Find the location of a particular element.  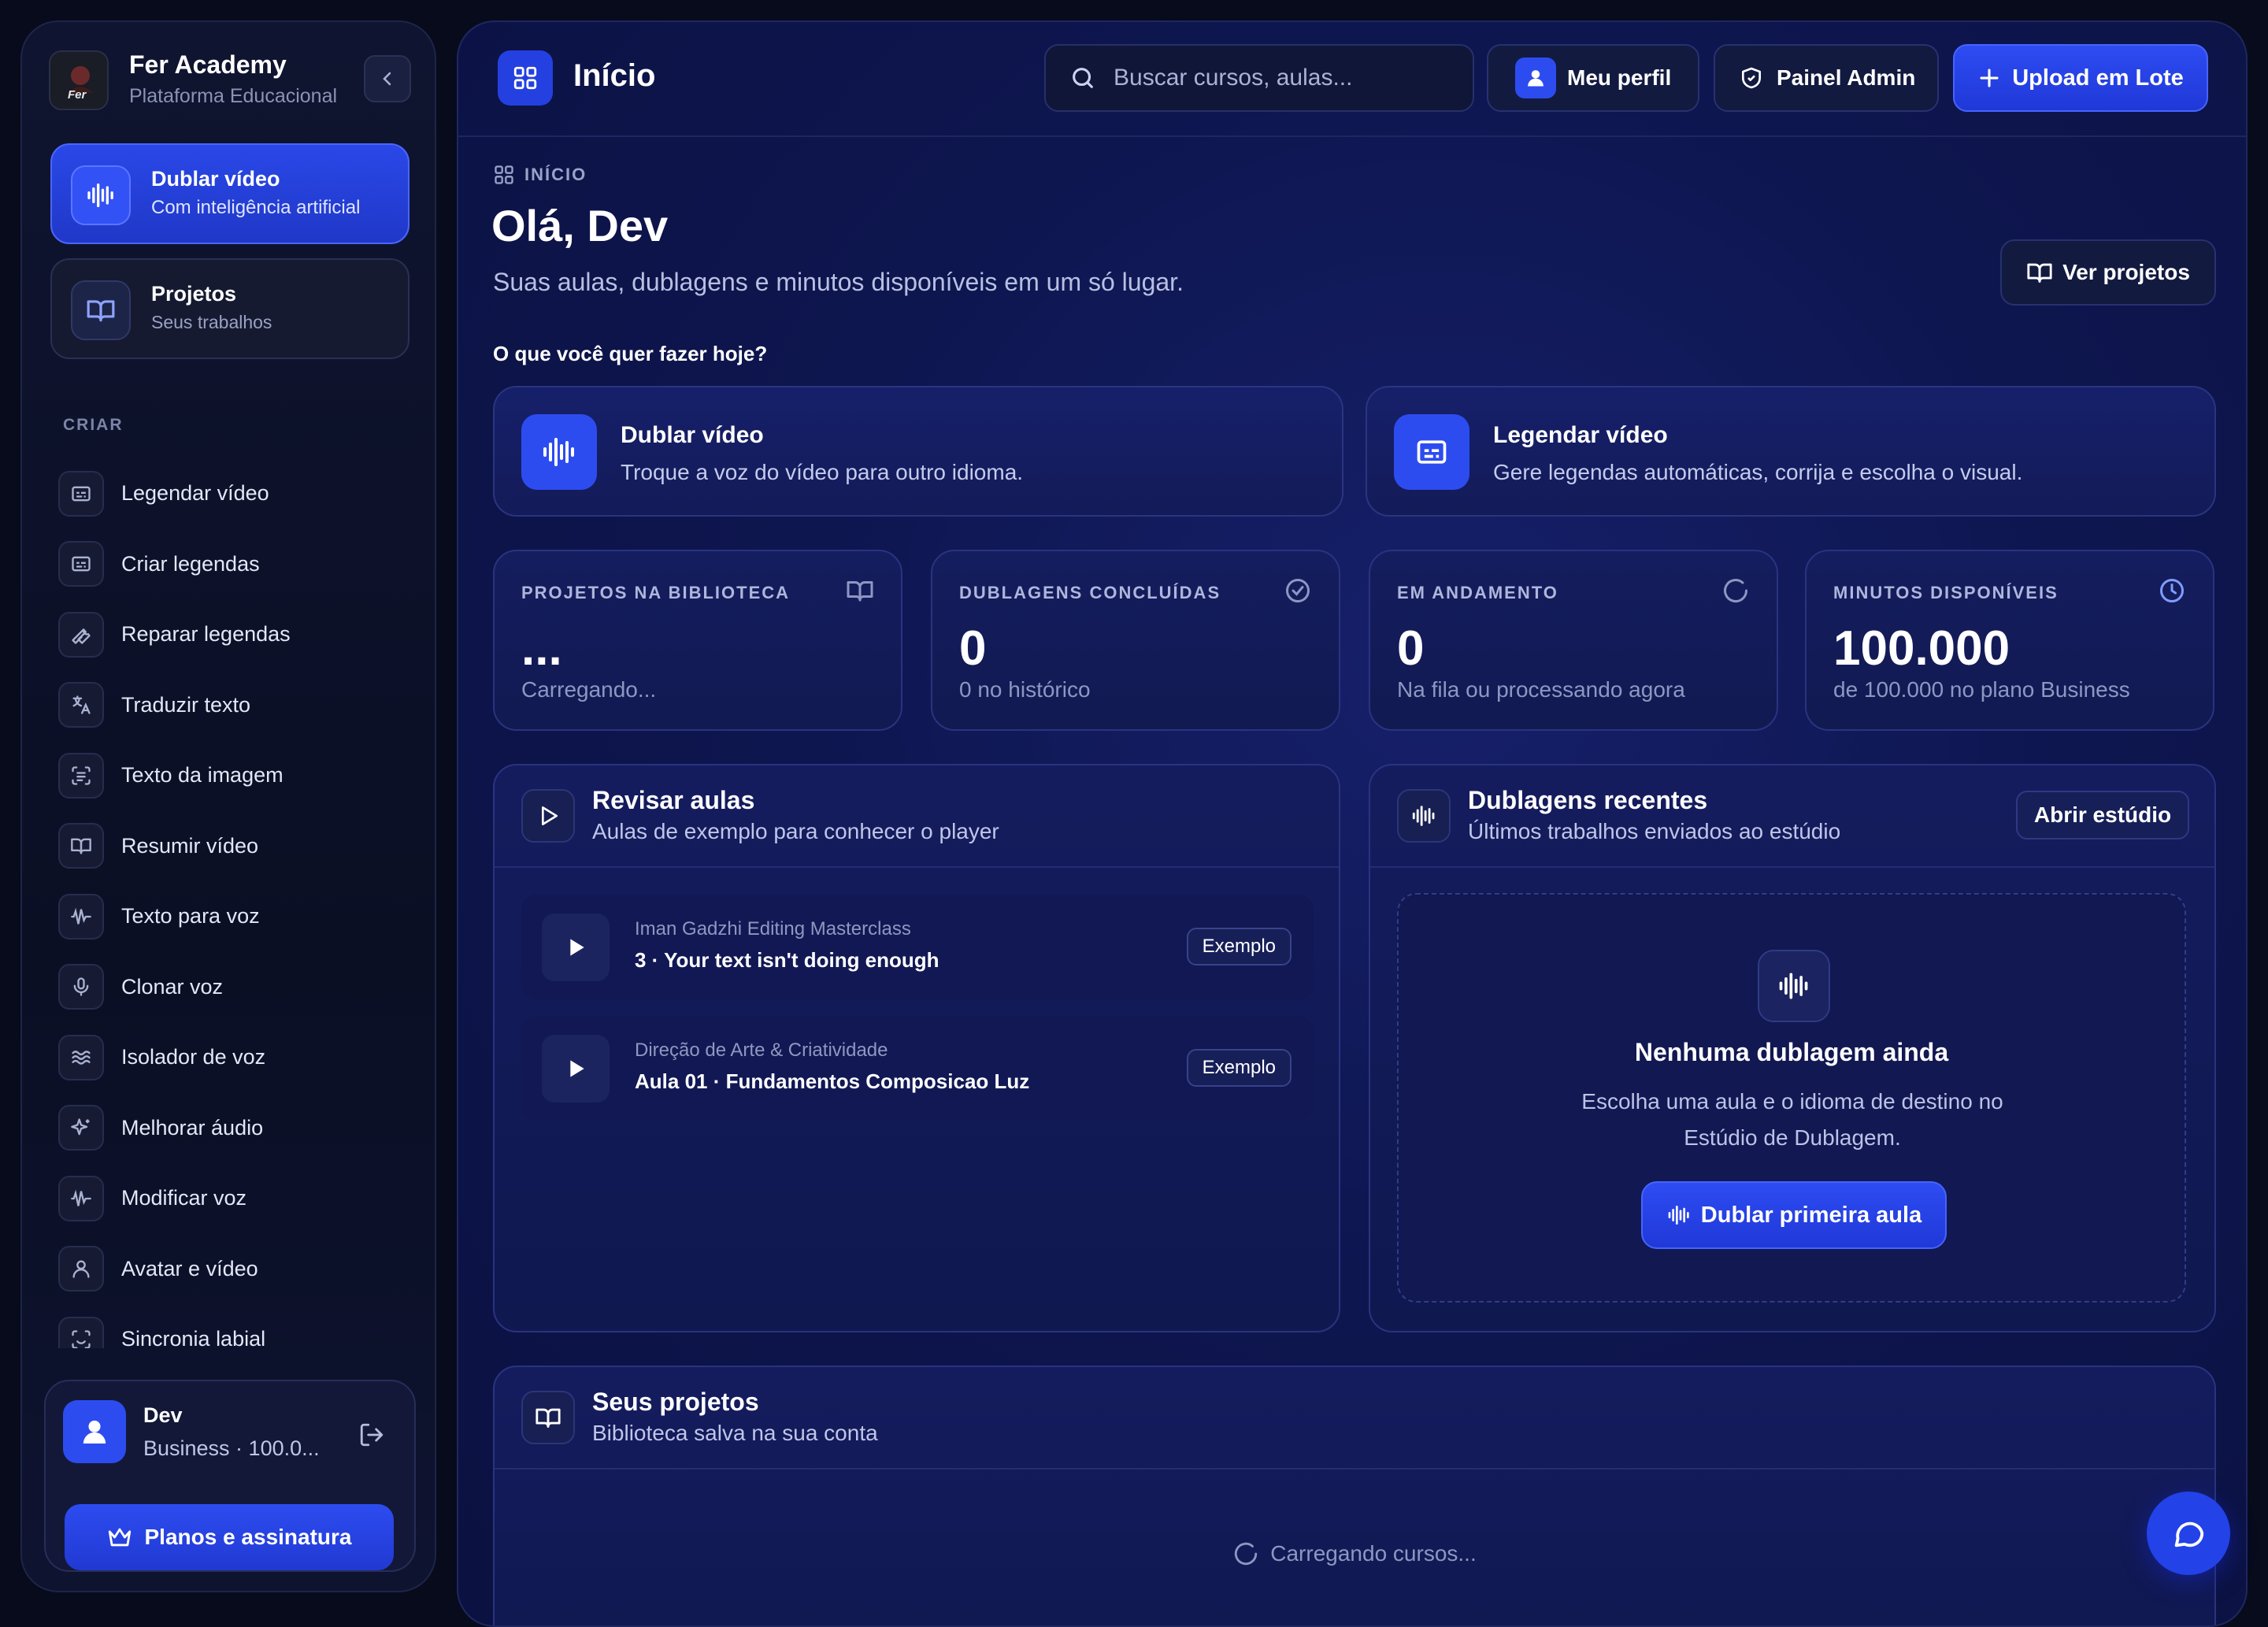

action-title: Legendar vídeo is located at coordinates (1580, 435).